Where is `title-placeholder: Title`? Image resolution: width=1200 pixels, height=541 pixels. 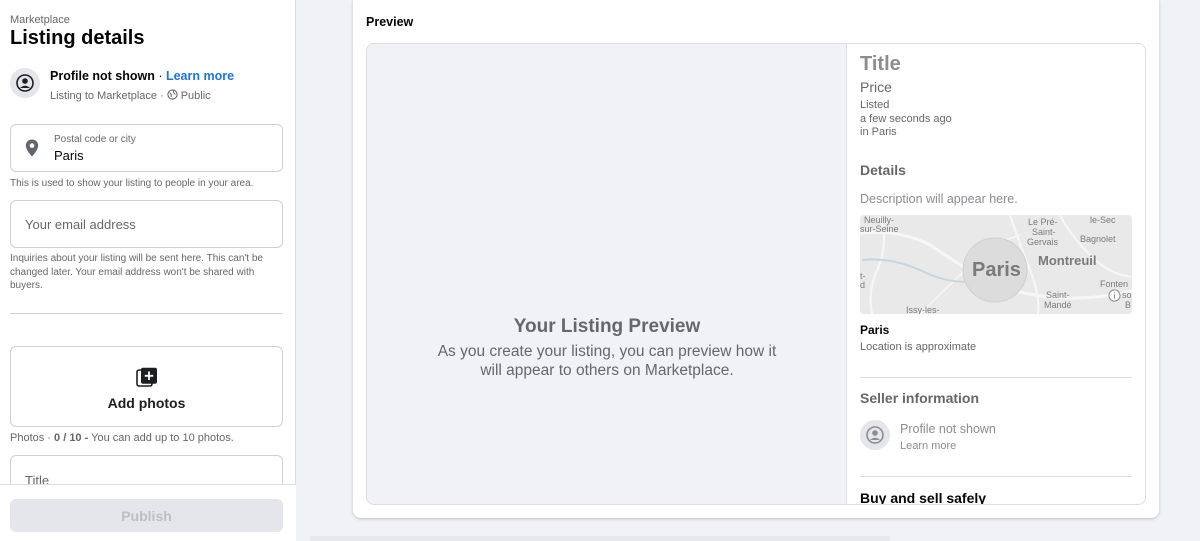 title-placeholder: Title is located at coordinates (37, 478).